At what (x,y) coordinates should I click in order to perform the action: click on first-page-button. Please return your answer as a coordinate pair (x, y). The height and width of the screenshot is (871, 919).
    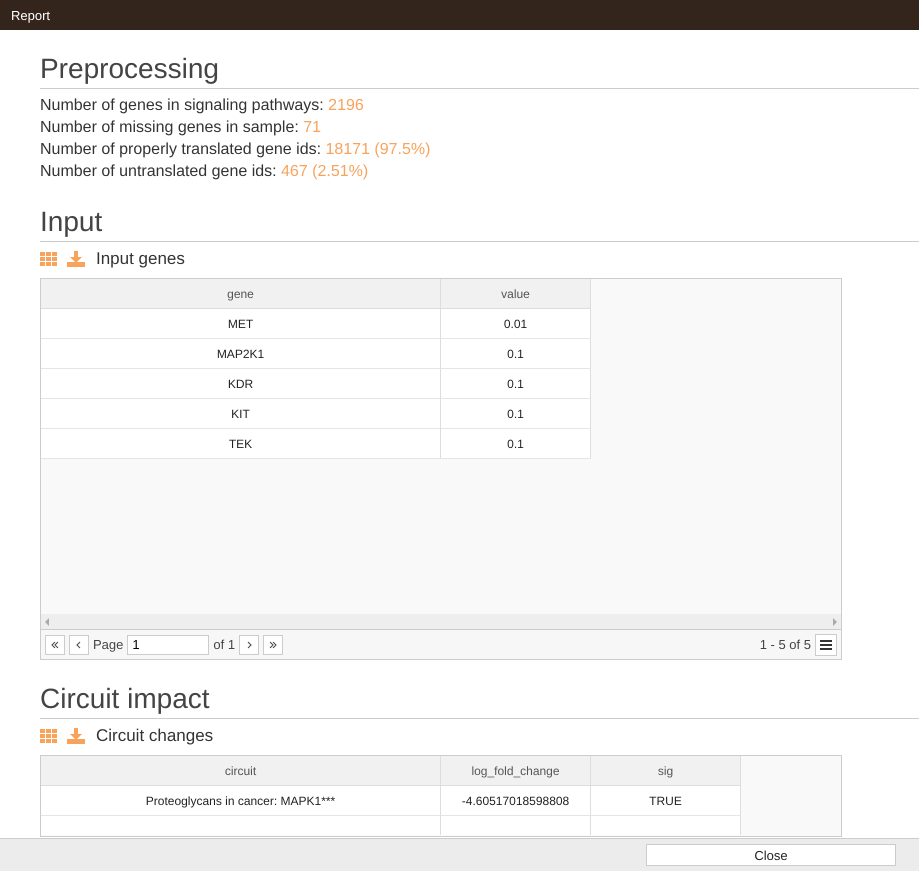
    Looking at the image, I should click on (55, 644).